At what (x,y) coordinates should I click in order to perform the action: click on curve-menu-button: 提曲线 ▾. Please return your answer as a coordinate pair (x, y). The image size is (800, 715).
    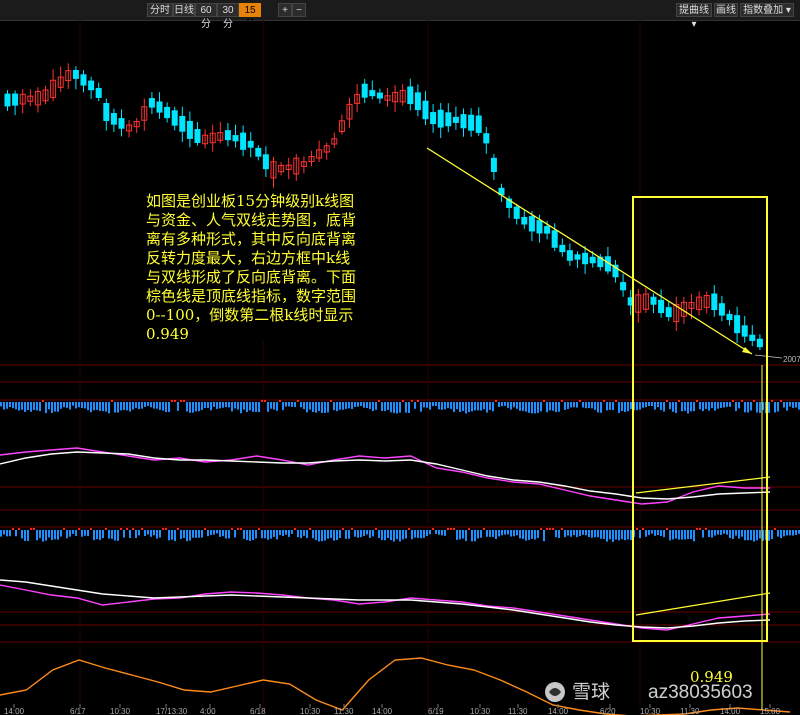
    Looking at the image, I should click on (694, 16).